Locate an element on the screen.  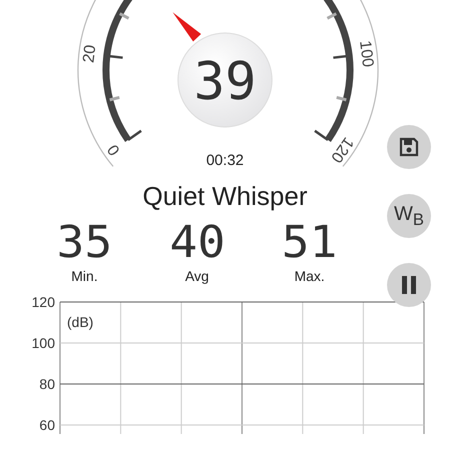
y-axis-label: 100 is located at coordinates (43, 343).